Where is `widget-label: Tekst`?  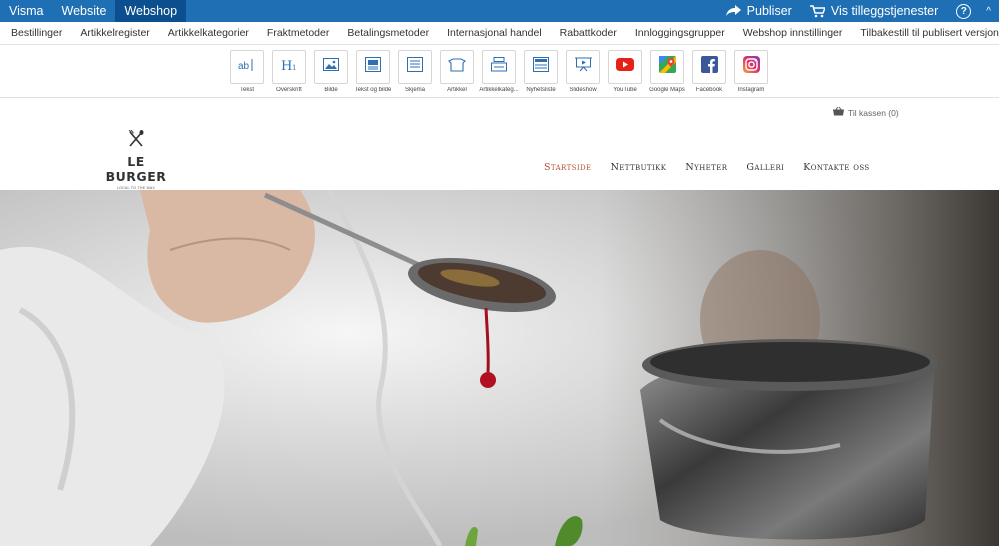 widget-label: Tekst is located at coordinates (246, 90).